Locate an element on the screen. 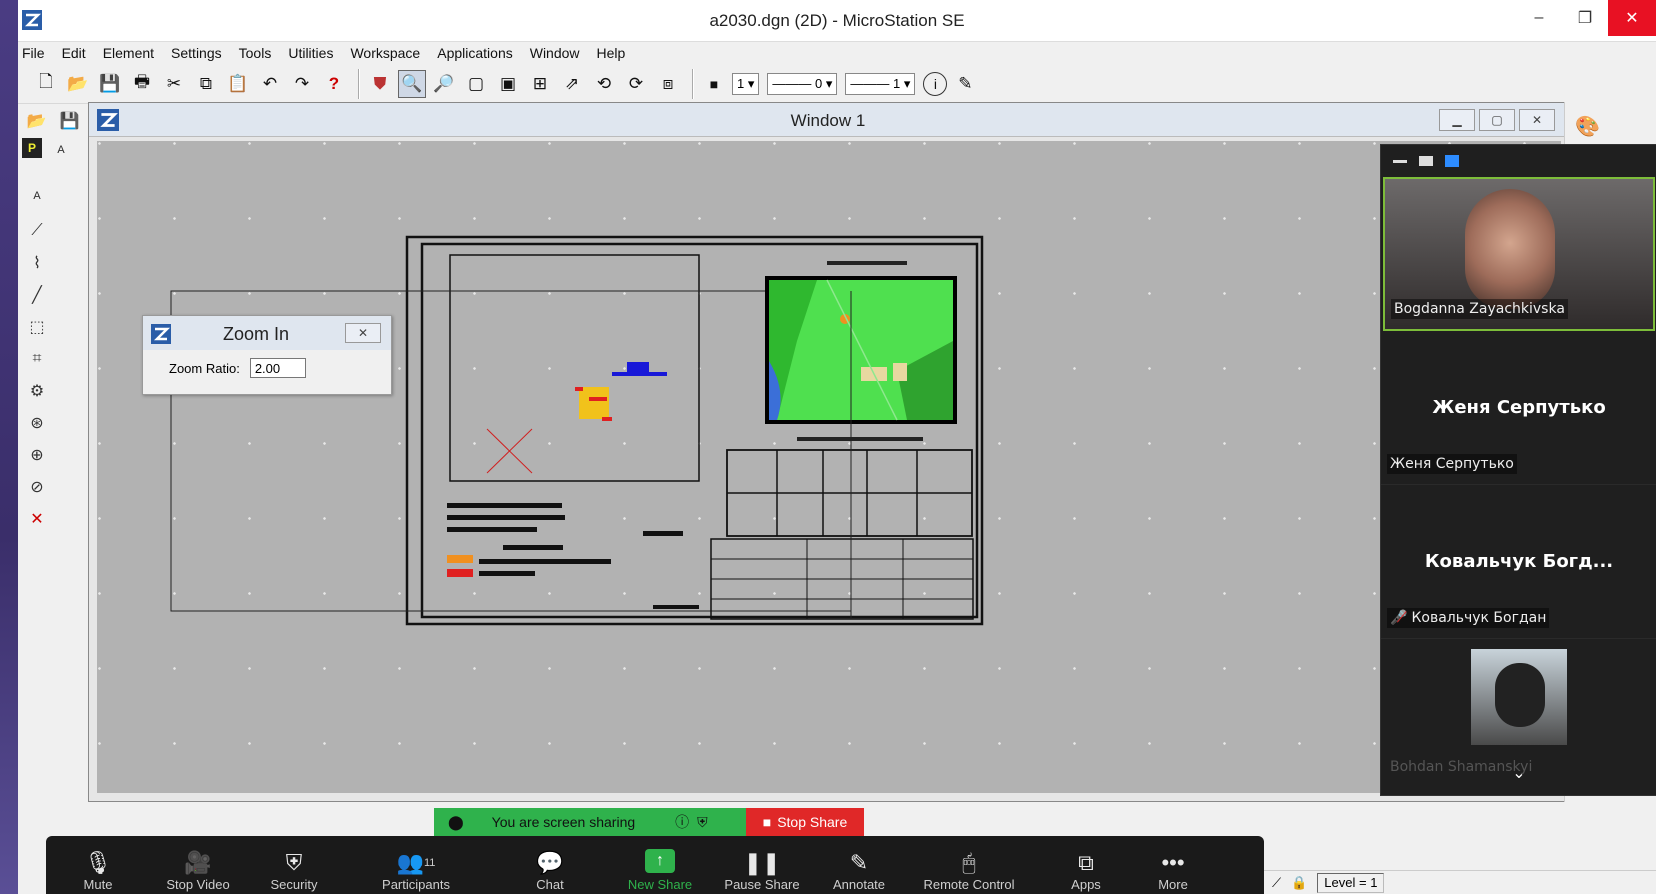  gallery-view-icon is located at coordinates (1452, 161).